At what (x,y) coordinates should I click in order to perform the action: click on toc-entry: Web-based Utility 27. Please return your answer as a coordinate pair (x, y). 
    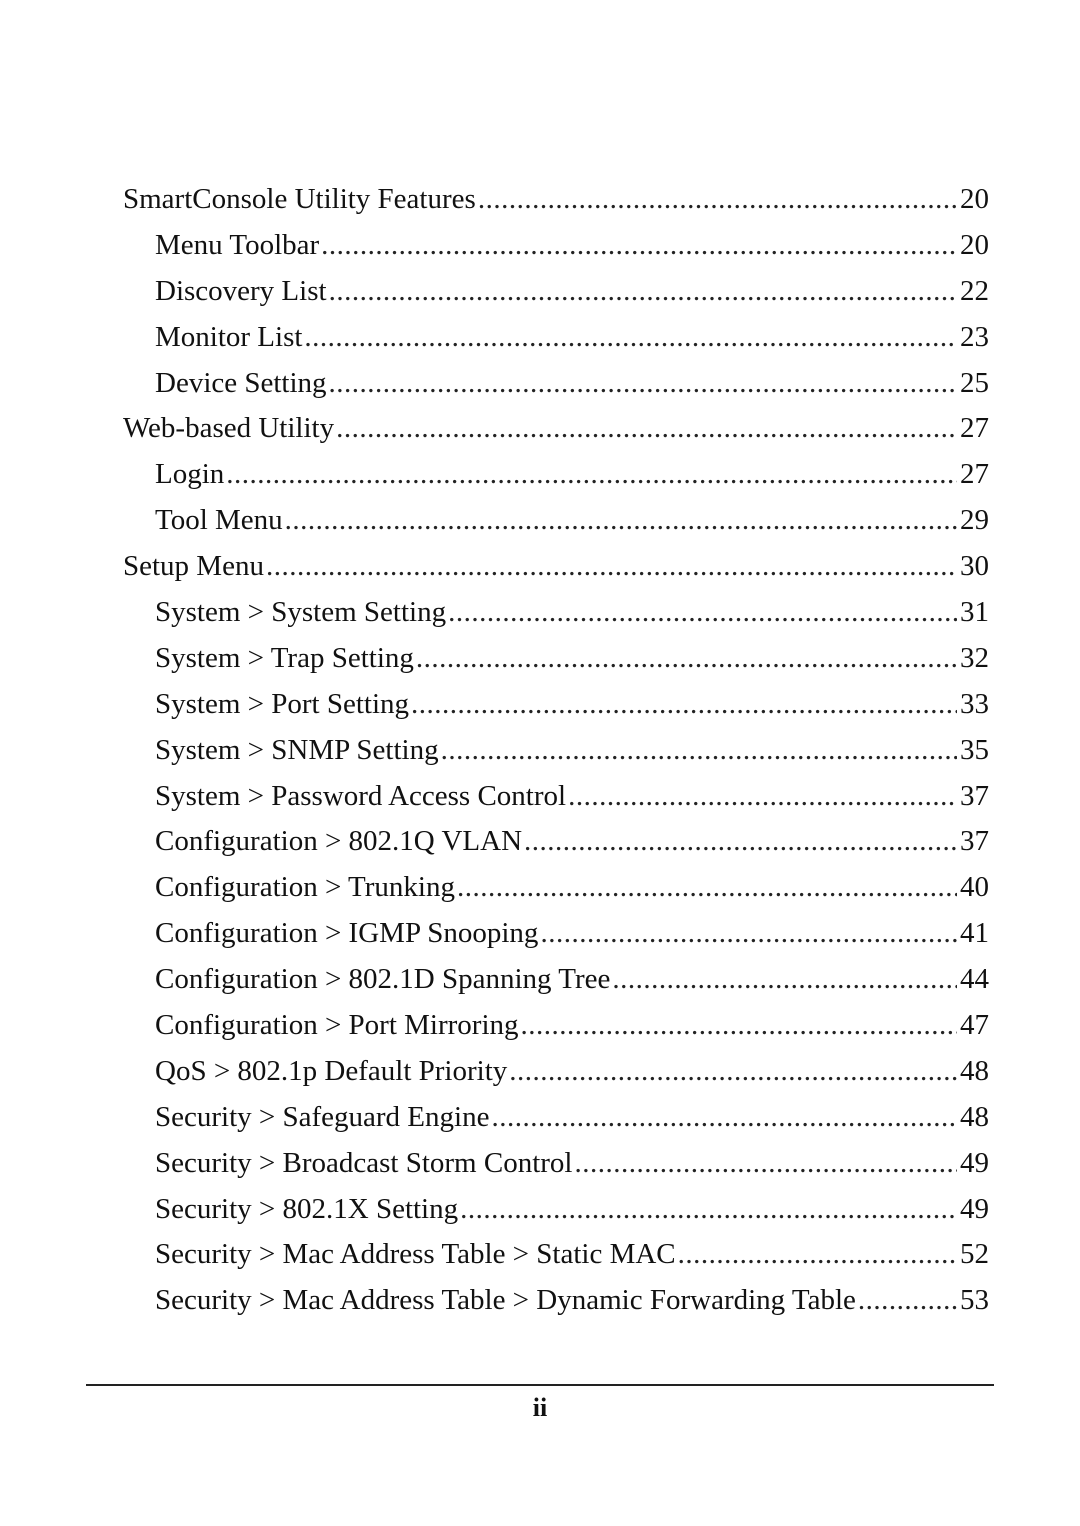
    Looking at the image, I should click on (556, 429).